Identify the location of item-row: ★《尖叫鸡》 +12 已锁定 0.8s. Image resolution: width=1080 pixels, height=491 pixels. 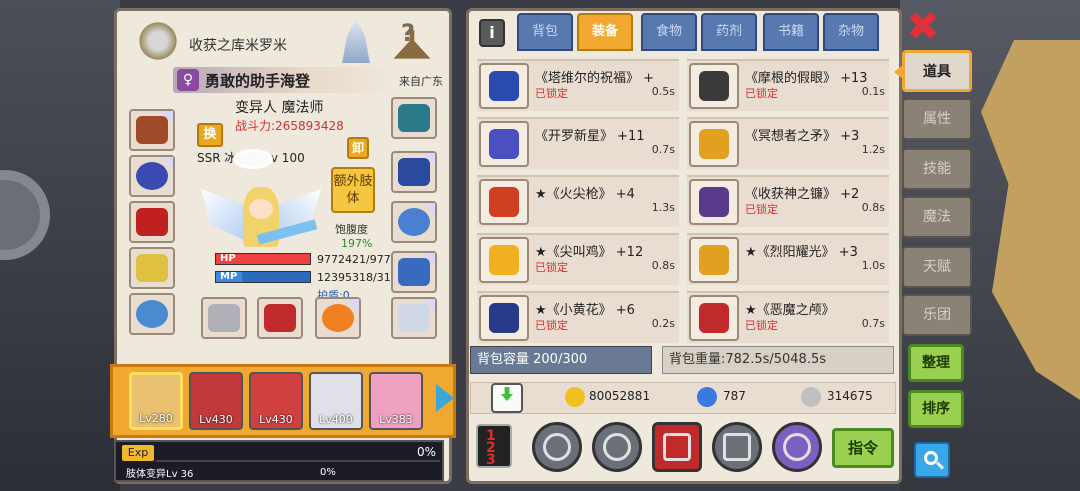
(578, 259).